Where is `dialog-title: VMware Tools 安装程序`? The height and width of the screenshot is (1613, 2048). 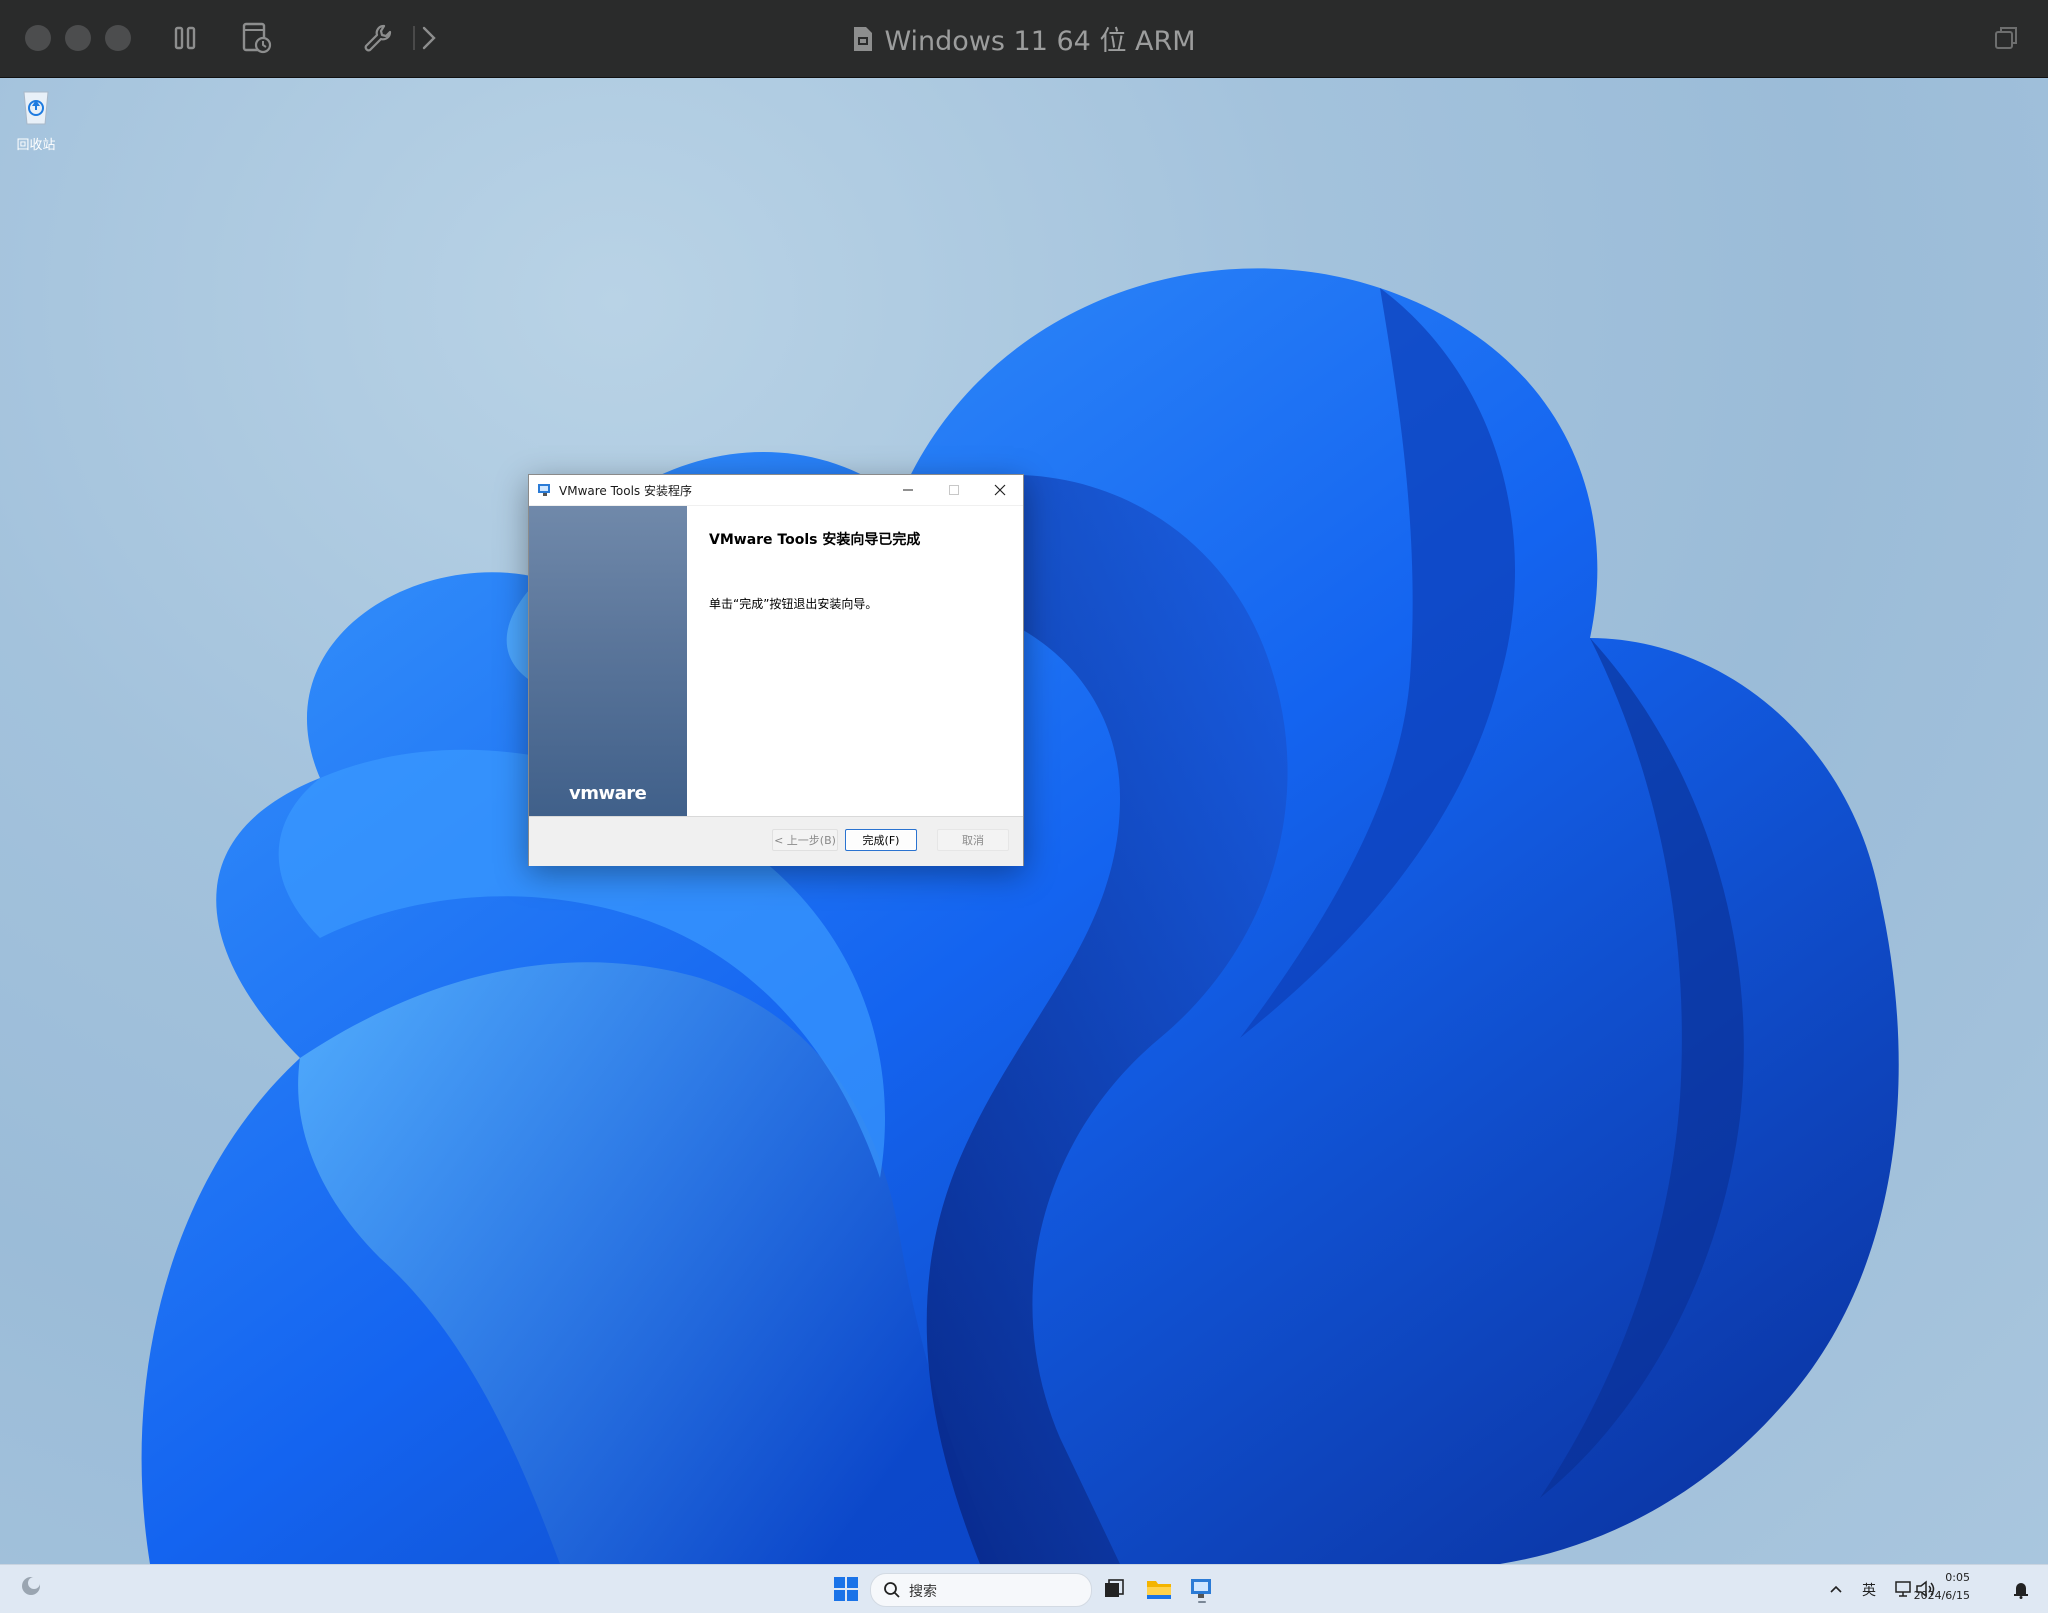
dialog-title: VMware Tools 安装程序 is located at coordinates (625, 491).